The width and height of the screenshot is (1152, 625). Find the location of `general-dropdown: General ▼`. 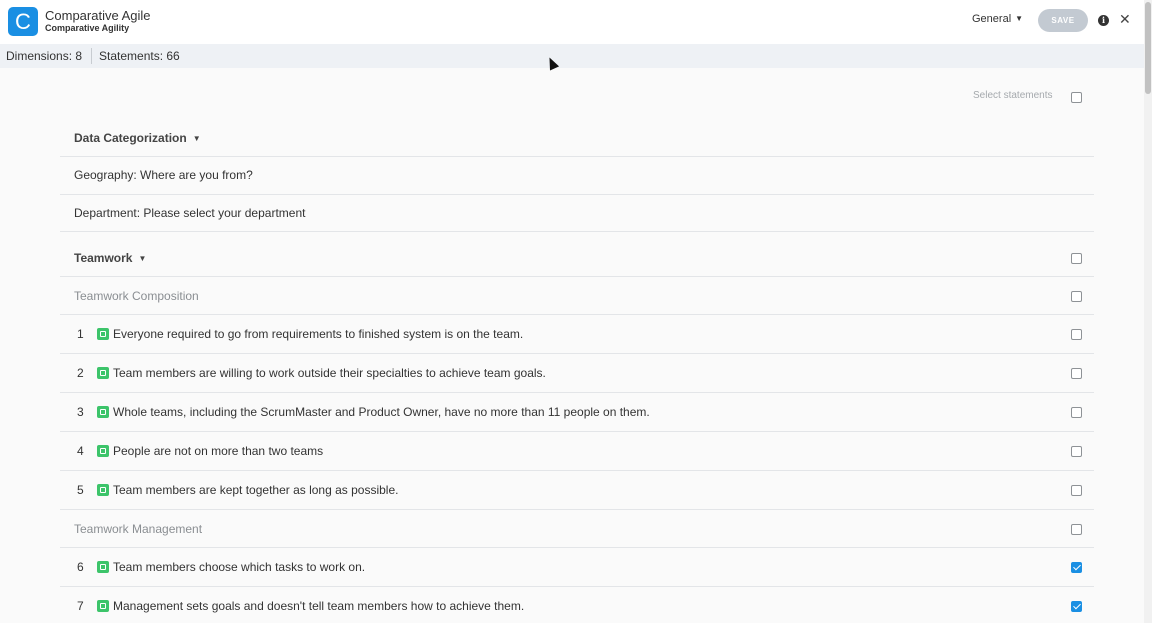

general-dropdown: General ▼ is located at coordinates (997, 19).